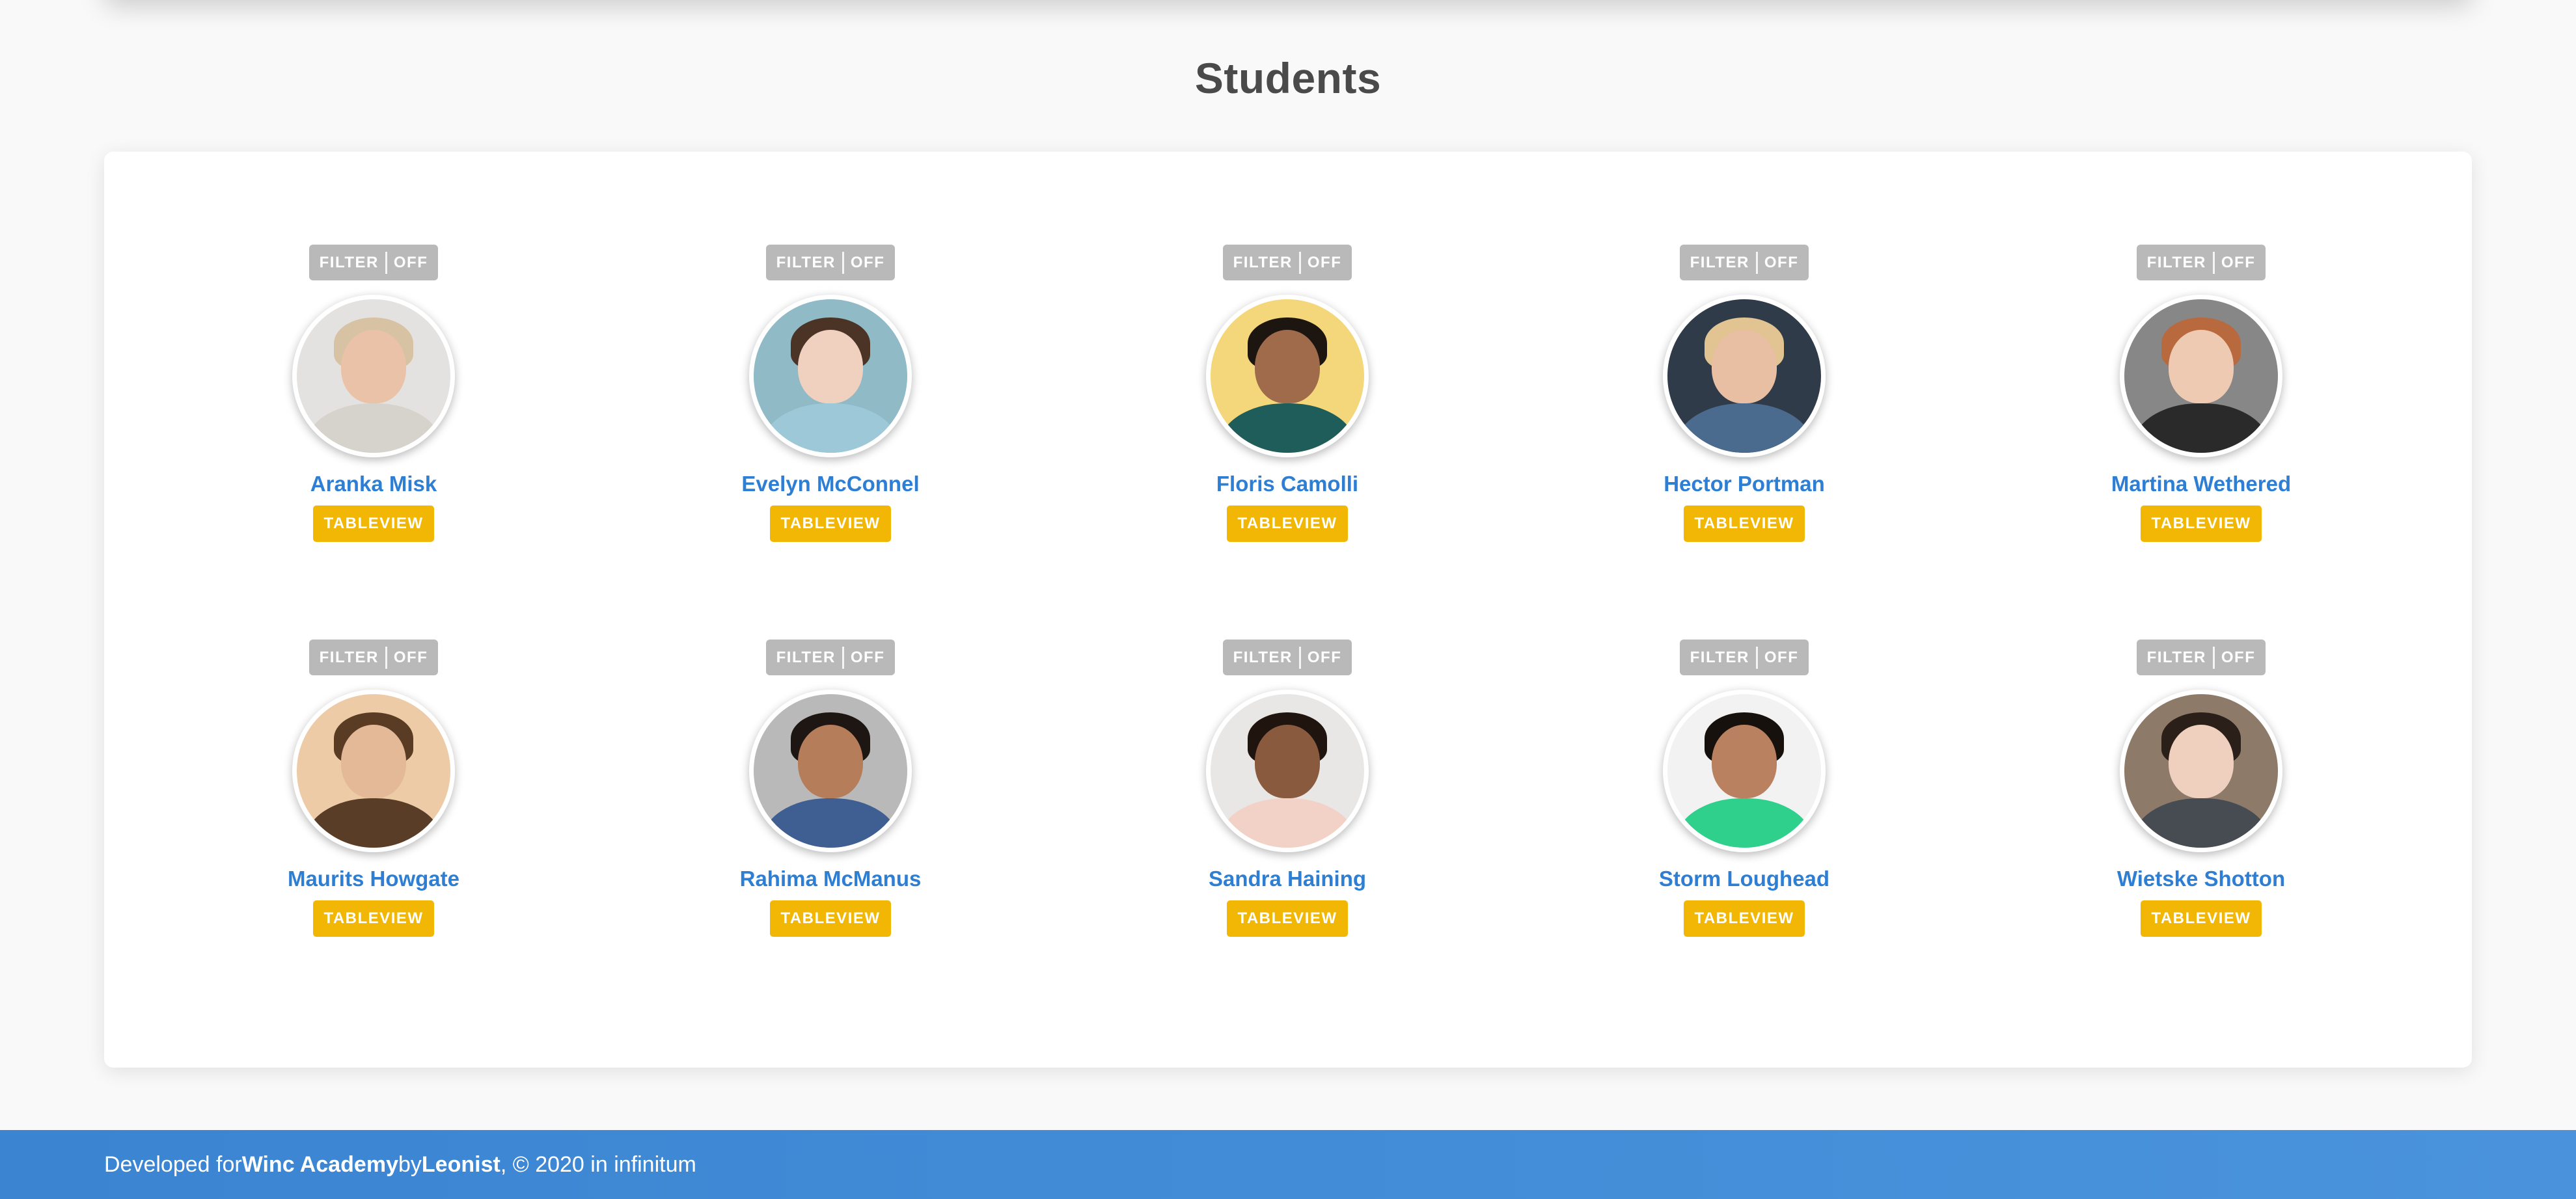 The image size is (2576, 1199). I want to click on student-card: FILTER OFF Storm Loughead TABLEVIEW, so click(1744, 796).